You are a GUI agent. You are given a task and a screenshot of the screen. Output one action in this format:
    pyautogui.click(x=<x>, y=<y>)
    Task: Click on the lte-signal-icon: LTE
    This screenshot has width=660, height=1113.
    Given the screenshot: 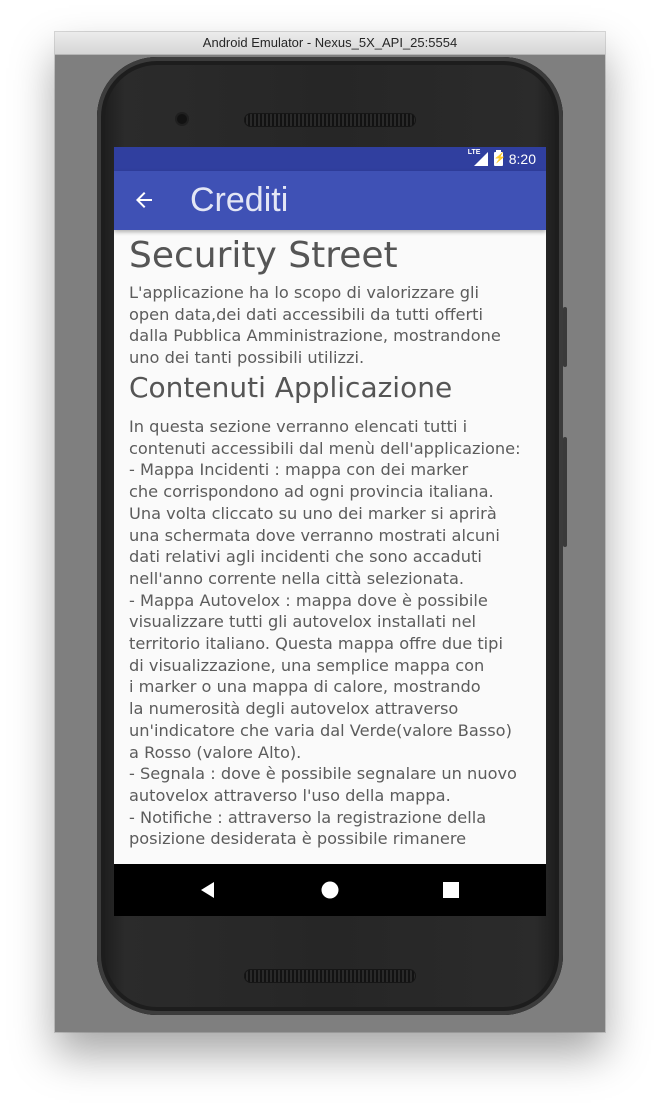 What is the action you would take?
    pyautogui.click(x=477, y=157)
    